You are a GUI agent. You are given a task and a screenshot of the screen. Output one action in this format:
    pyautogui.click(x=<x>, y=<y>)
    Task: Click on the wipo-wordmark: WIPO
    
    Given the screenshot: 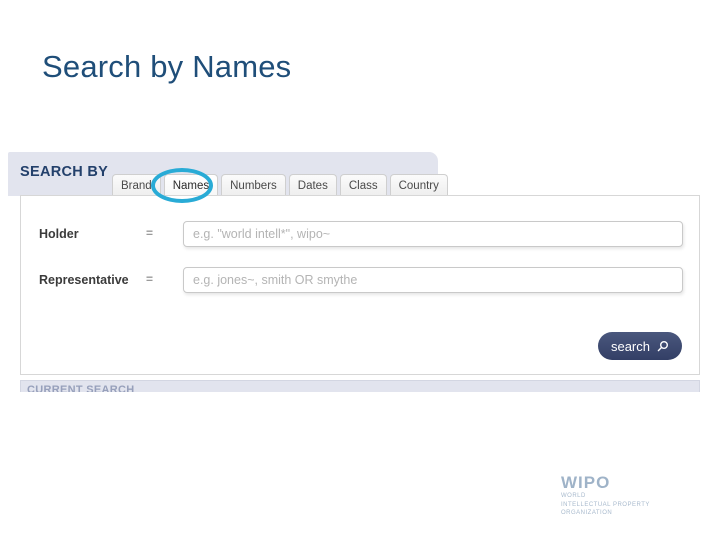 What is the action you would take?
    pyautogui.click(x=586, y=482)
    